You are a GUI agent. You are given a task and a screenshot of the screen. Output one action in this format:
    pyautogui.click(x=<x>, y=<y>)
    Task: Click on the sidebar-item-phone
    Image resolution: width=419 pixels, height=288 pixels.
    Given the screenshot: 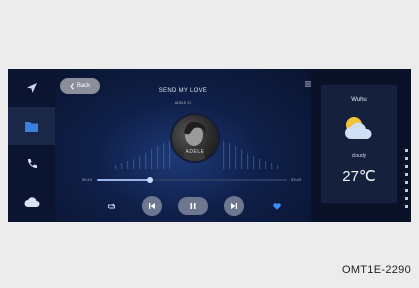 What is the action you would take?
    pyautogui.click(x=31, y=164)
    